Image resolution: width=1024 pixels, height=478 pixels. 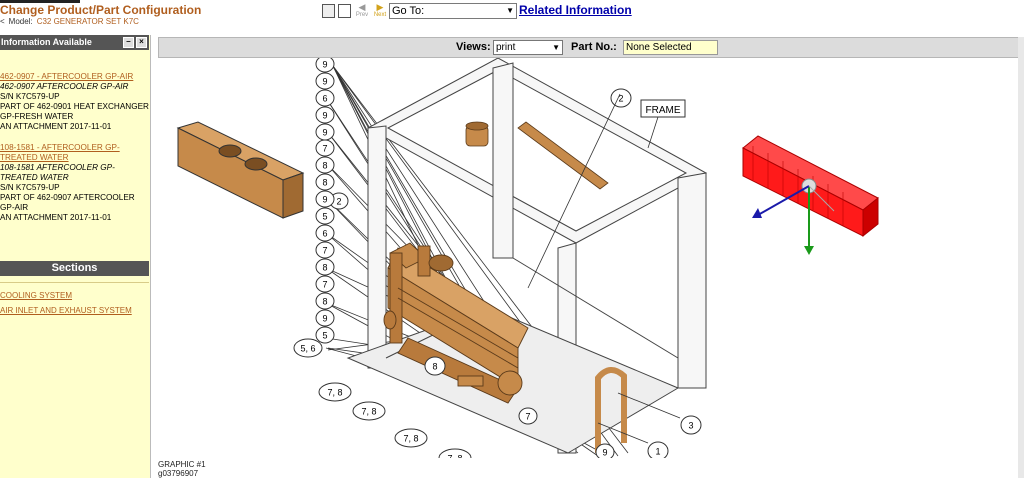 I want to click on info-available-title: Information Available, so click(x=46, y=42).